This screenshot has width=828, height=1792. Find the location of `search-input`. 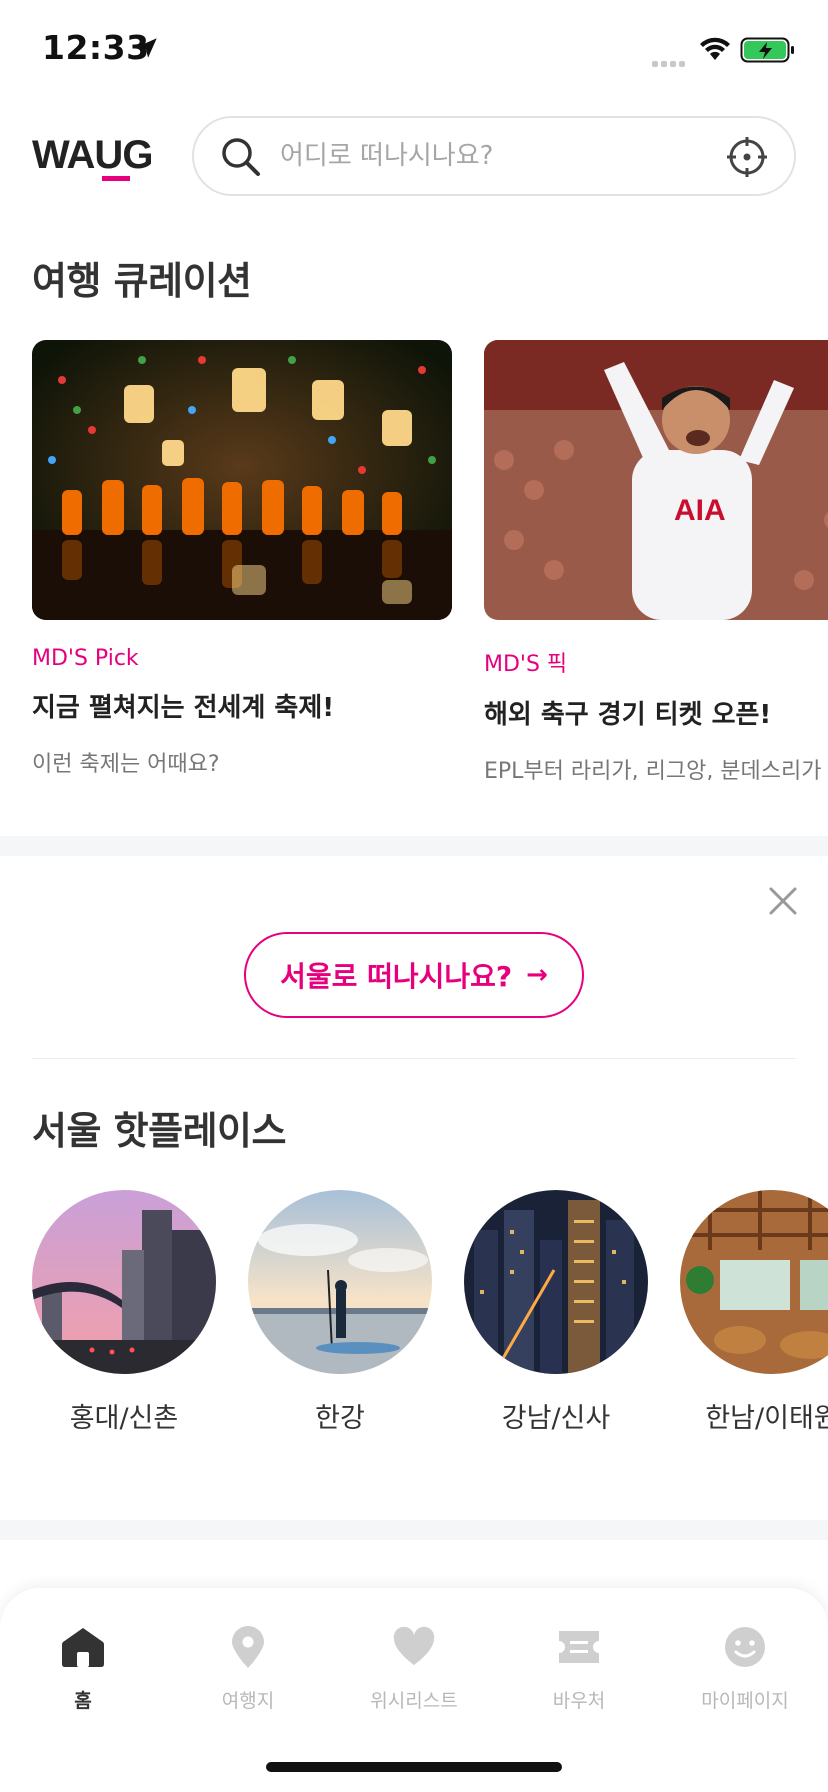

search-input is located at coordinates (490, 156).